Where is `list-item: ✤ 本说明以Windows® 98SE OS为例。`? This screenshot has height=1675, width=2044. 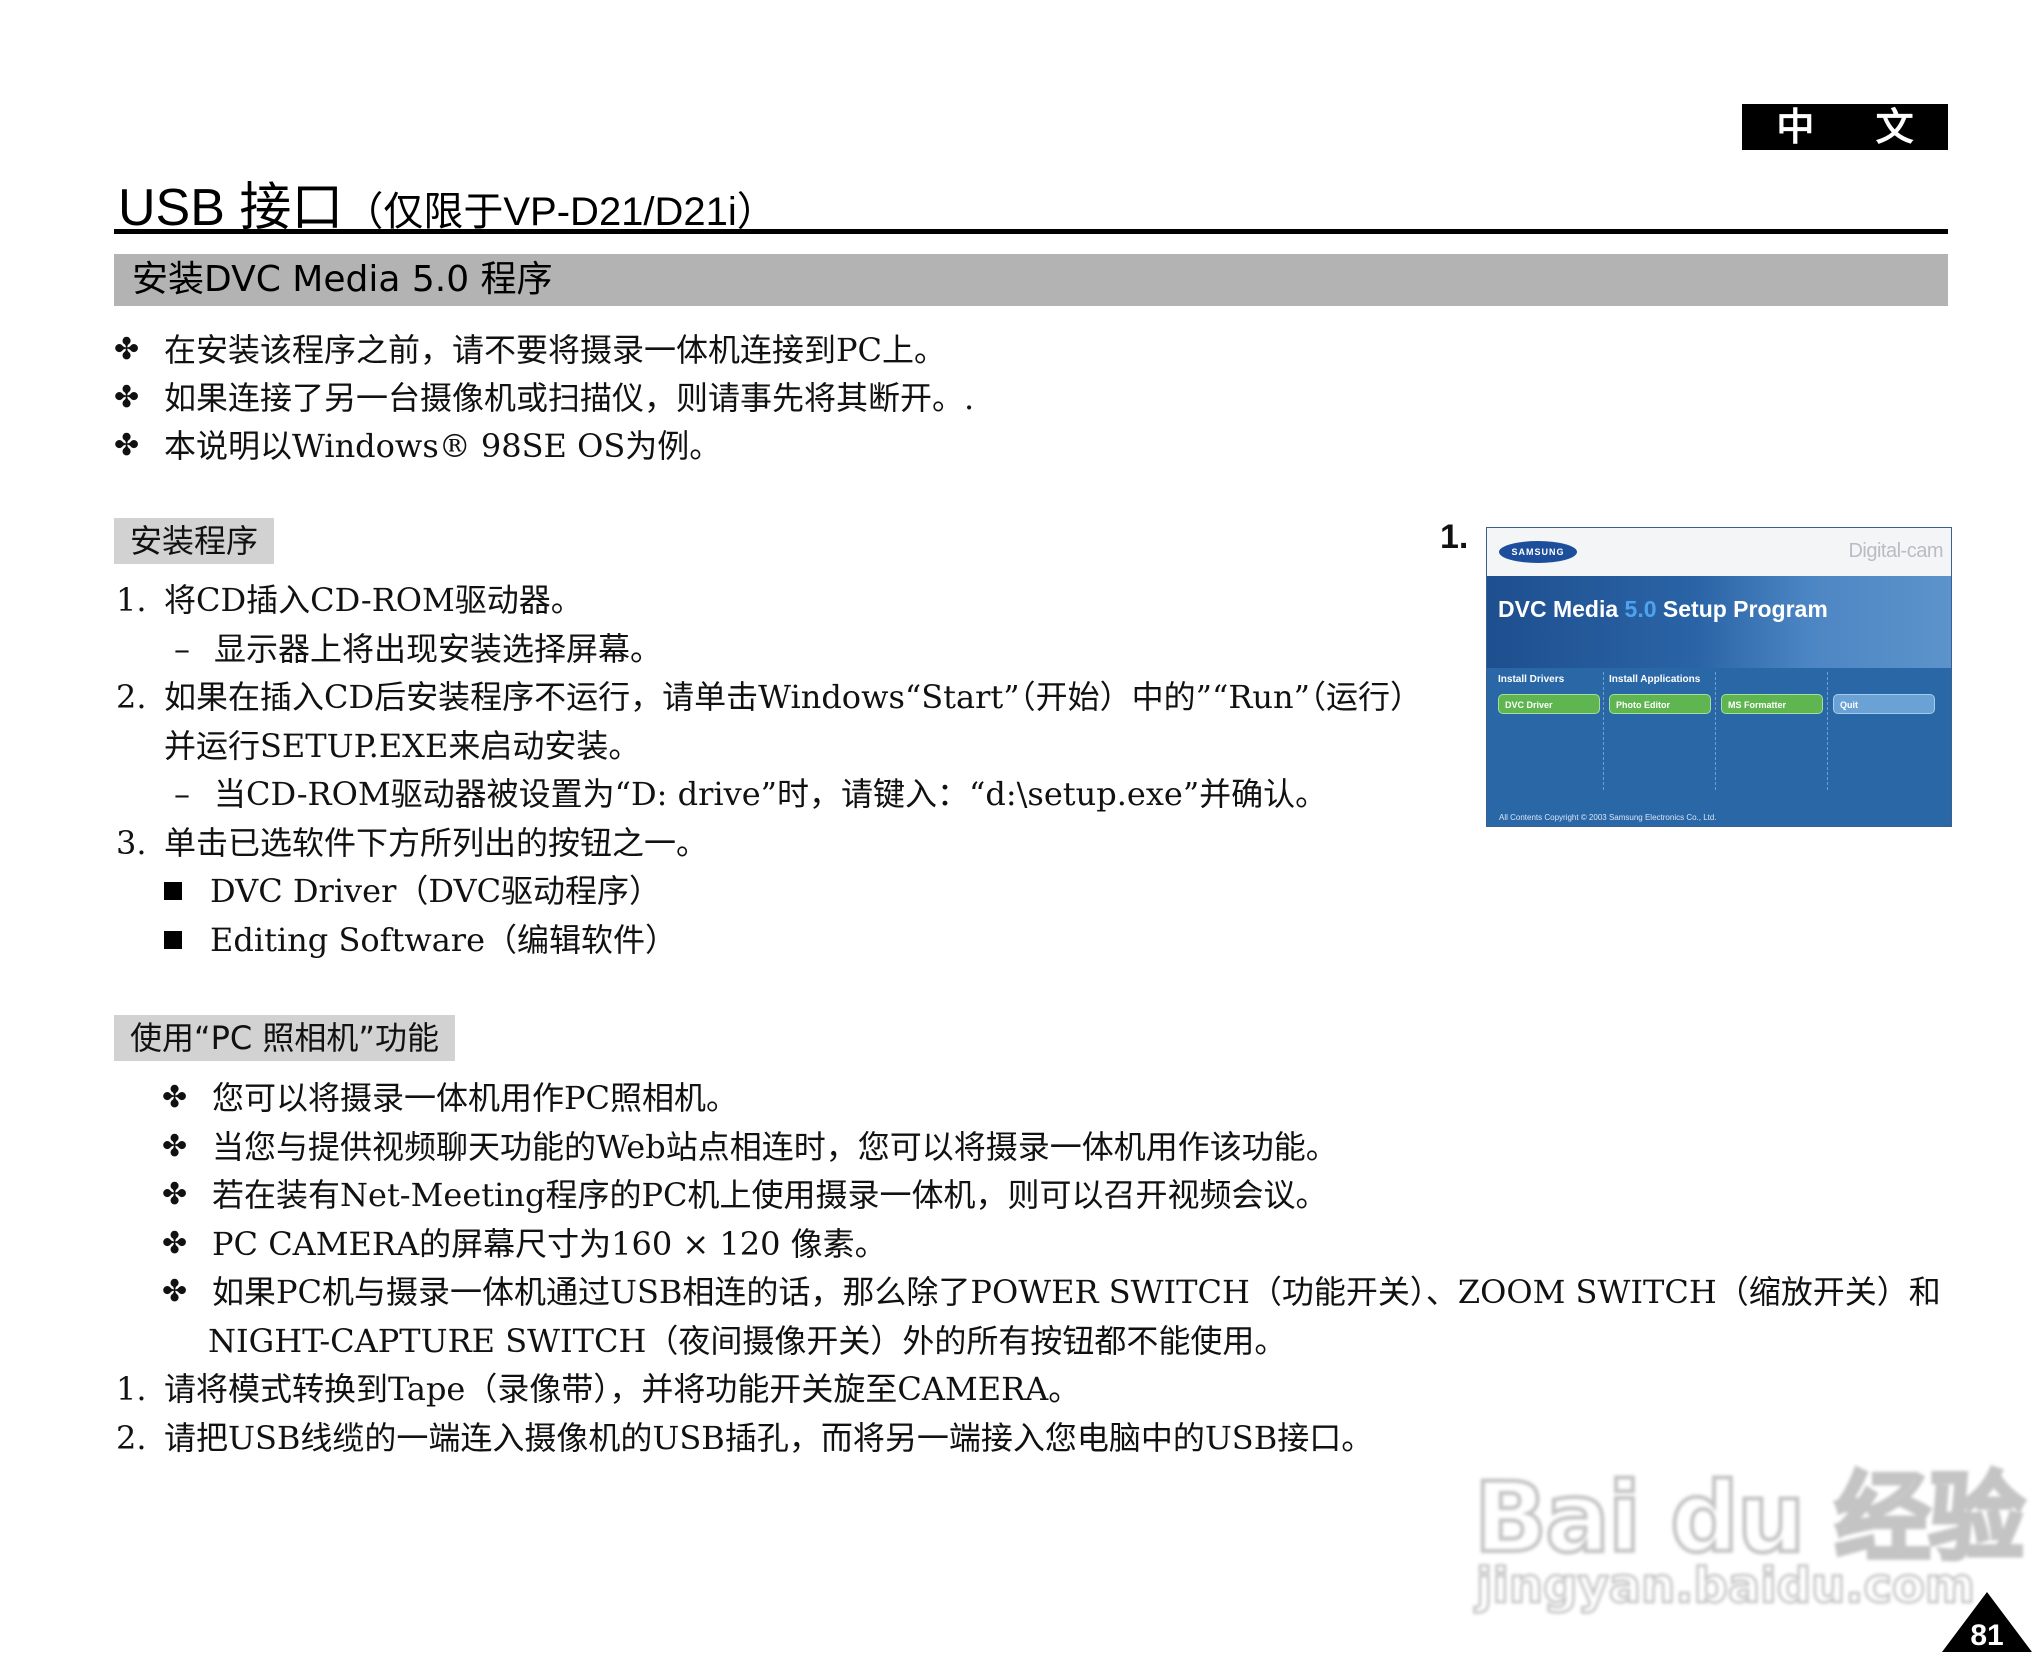
list-item: ✤ 本说明以Windows® 98SE OS为例。 is located at coordinates (544, 446).